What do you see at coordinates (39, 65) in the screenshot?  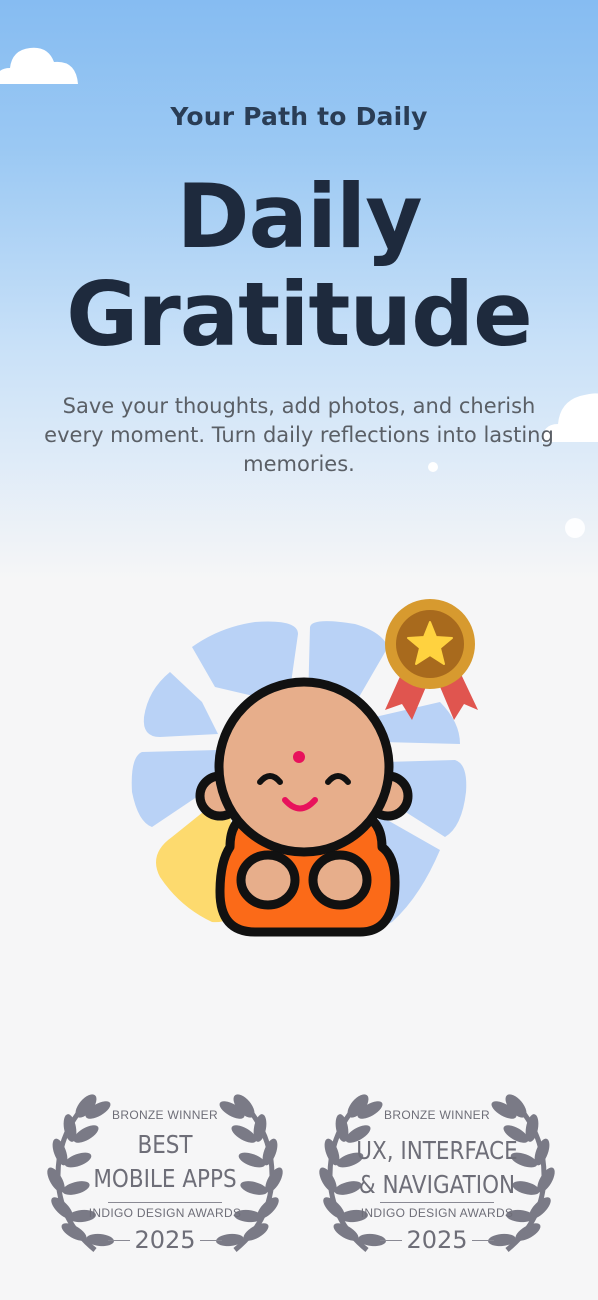 I see `cloud-top-left-icon` at bounding box center [39, 65].